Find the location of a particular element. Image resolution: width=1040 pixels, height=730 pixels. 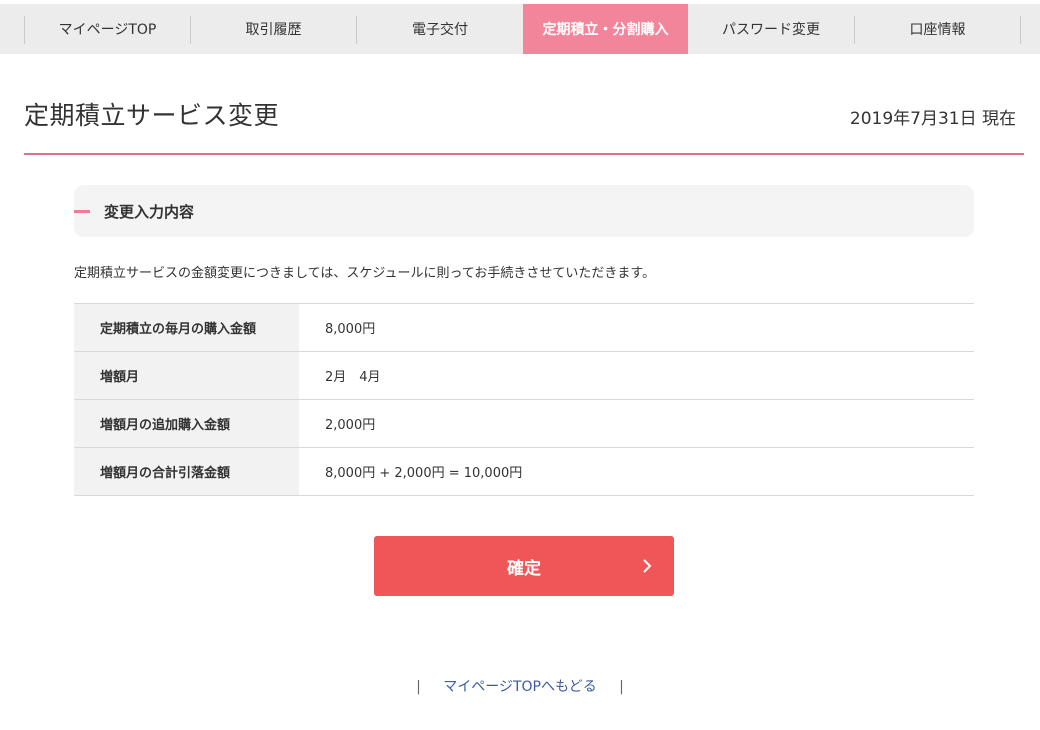

row-value: 8,000円 is located at coordinates (636, 327).